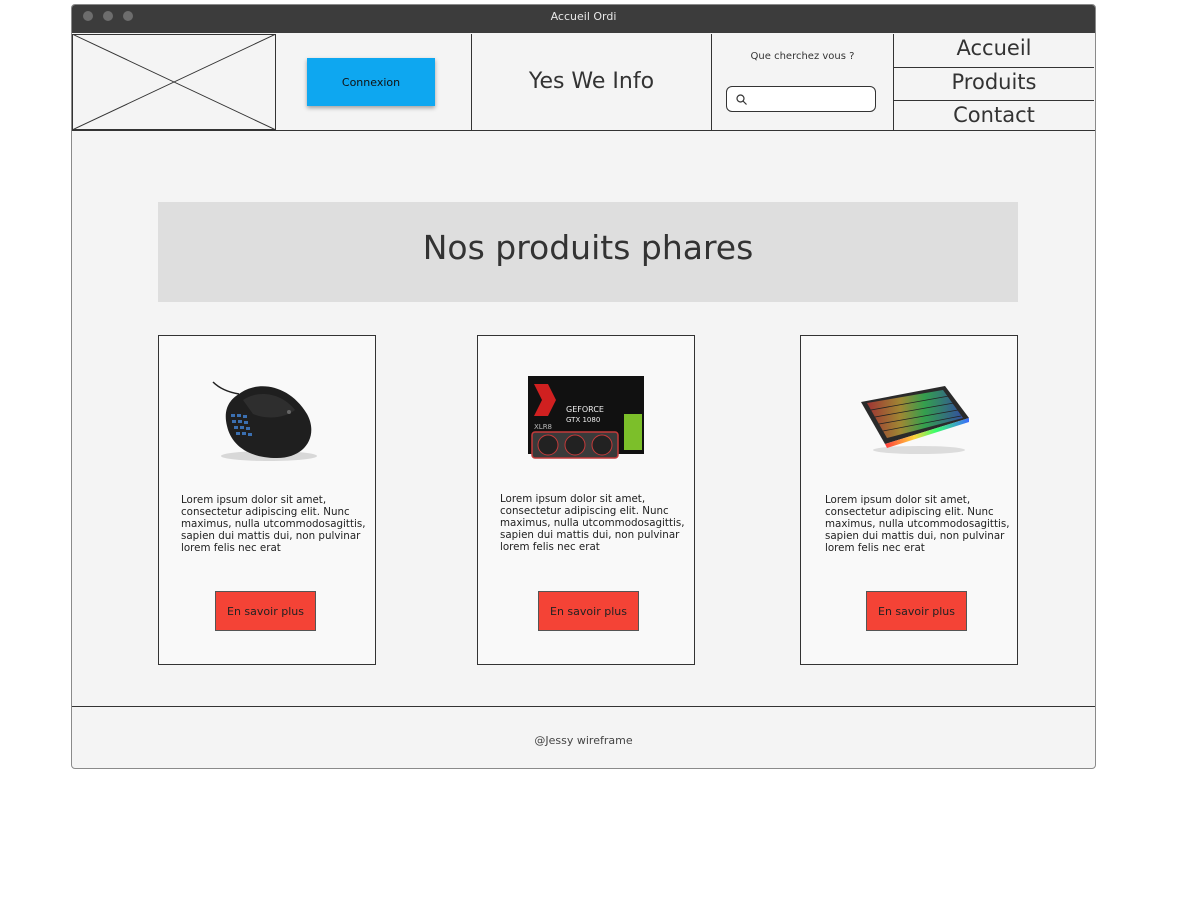 Image resolution: width=1196 pixels, height=916 pixels. I want to click on connexion-cell: Connexion, so click(374, 82).